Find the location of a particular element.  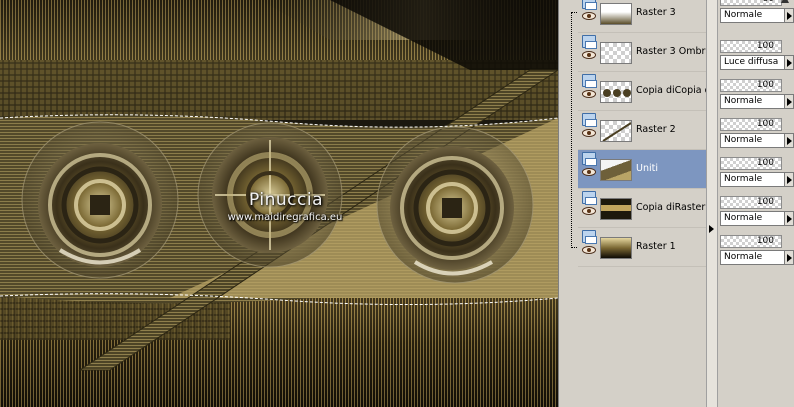

layer-name: Raster 3 Ombra 1 is located at coordinates (671, 51).